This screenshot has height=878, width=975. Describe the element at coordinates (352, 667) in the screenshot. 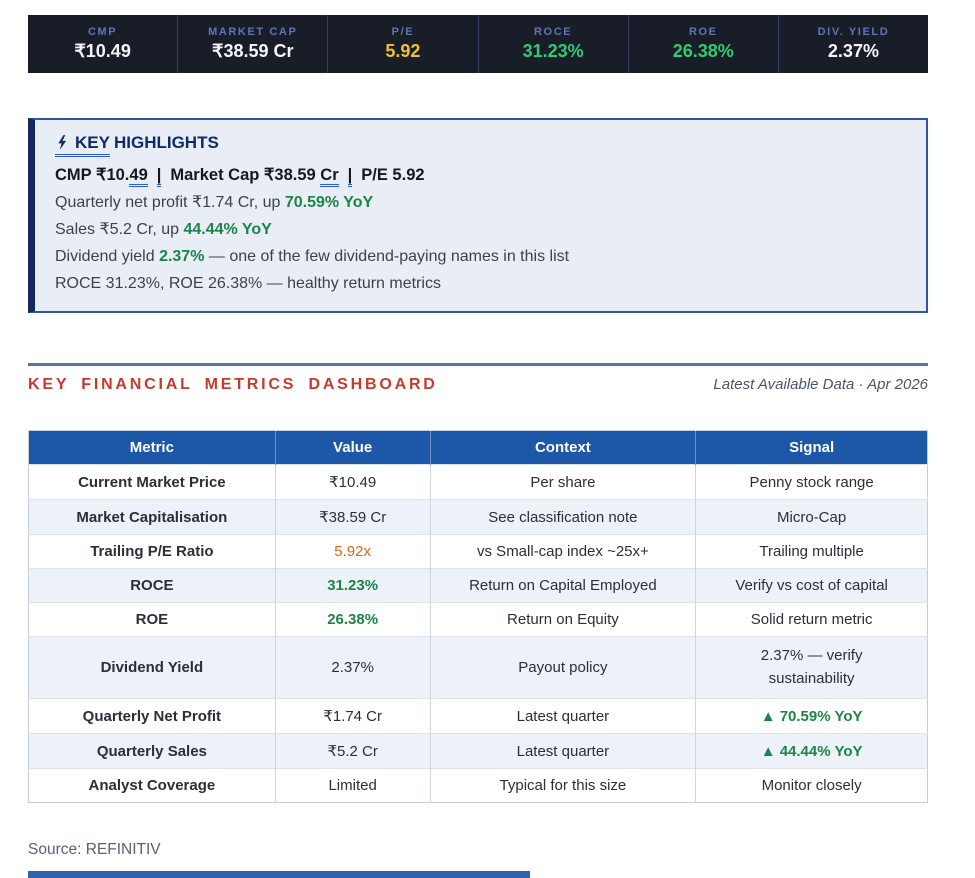

I see `cell-value: 2.37%` at that location.